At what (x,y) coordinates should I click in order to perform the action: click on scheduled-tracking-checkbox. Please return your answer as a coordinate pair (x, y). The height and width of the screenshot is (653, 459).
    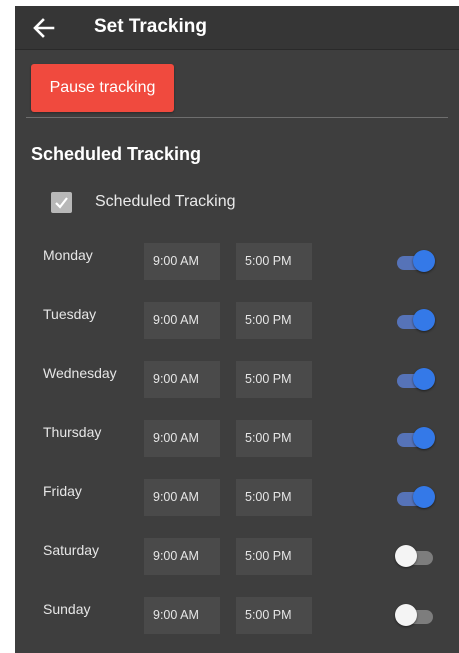
    Looking at the image, I should click on (61, 202).